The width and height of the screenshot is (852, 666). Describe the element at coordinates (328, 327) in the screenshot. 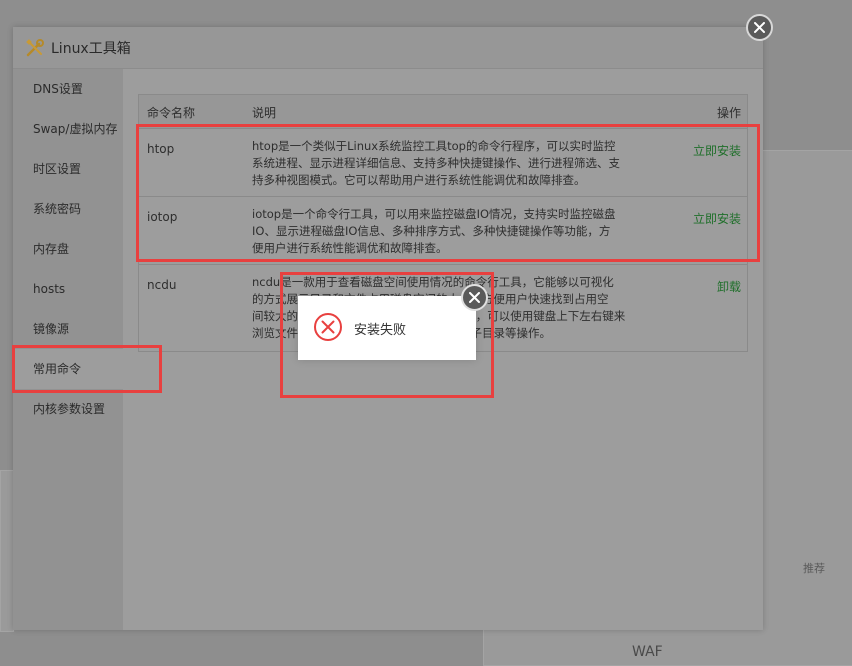

I see `error-icon` at that location.